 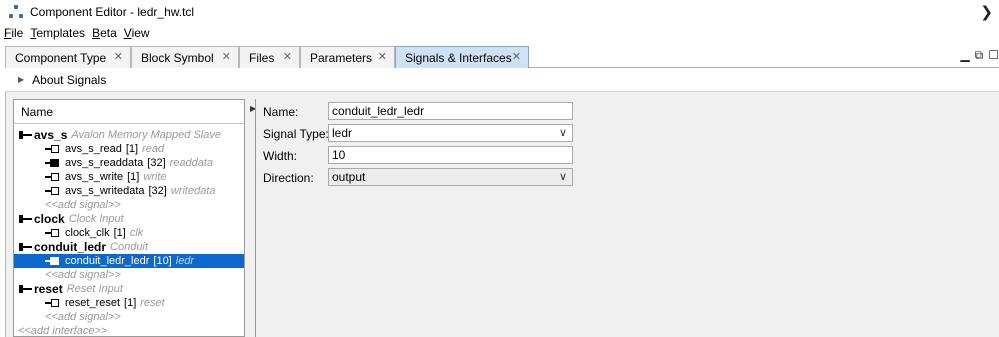 What do you see at coordinates (129, 303) in the screenshot?
I see `signal-row: reset_reset [1] reset` at bounding box center [129, 303].